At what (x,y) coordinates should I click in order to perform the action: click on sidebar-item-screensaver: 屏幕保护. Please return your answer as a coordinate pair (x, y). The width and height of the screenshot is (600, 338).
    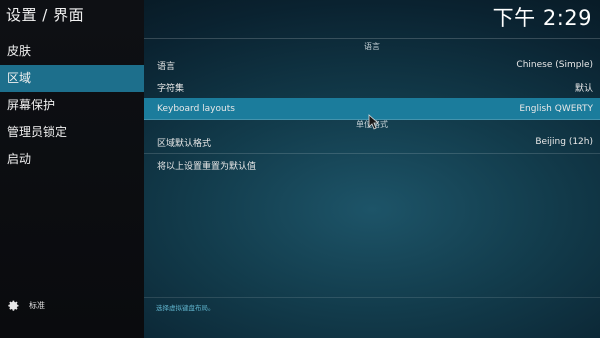
    Looking at the image, I should click on (72, 105).